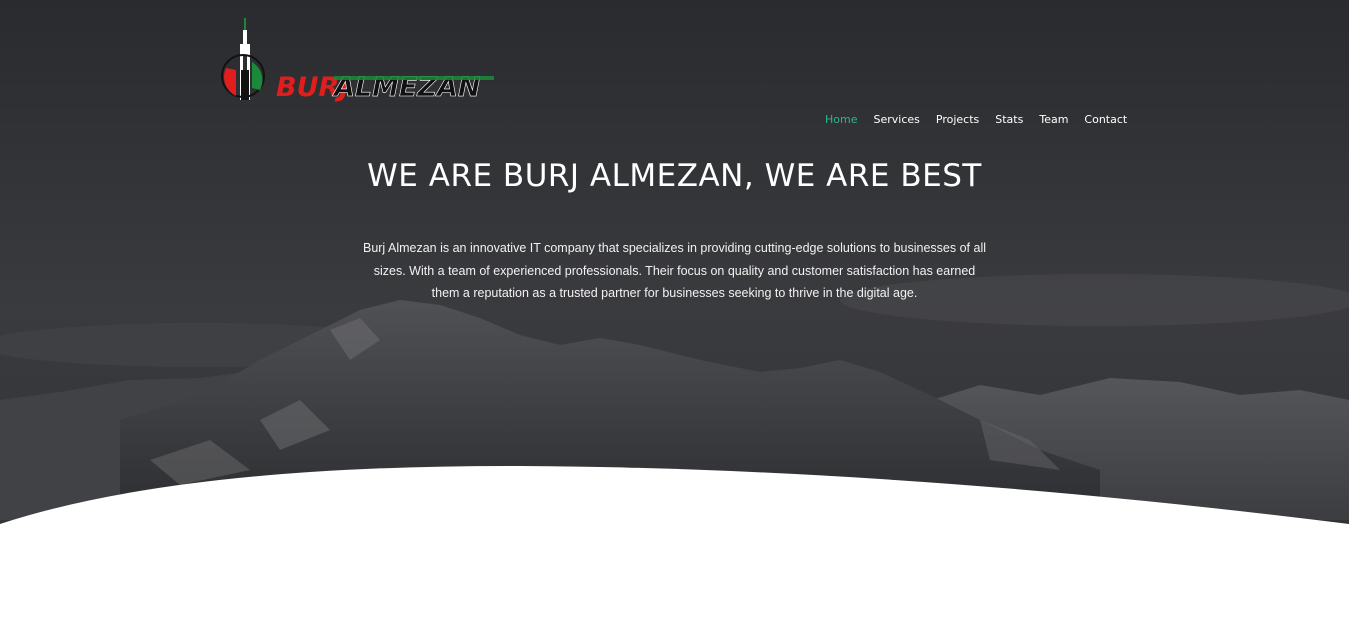 This screenshot has width=1349, height=618. What do you see at coordinates (957, 120) in the screenshot?
I see `nav-item-projects: Projects` at bounding box center [957, 120].